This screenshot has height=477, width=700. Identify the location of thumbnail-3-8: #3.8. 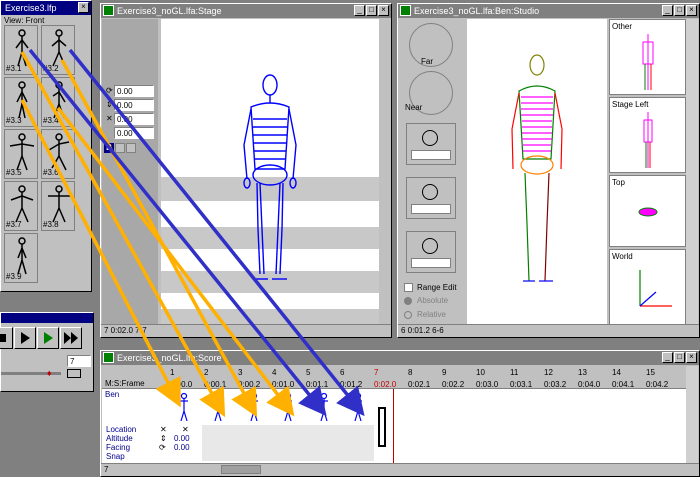
(58, 206).